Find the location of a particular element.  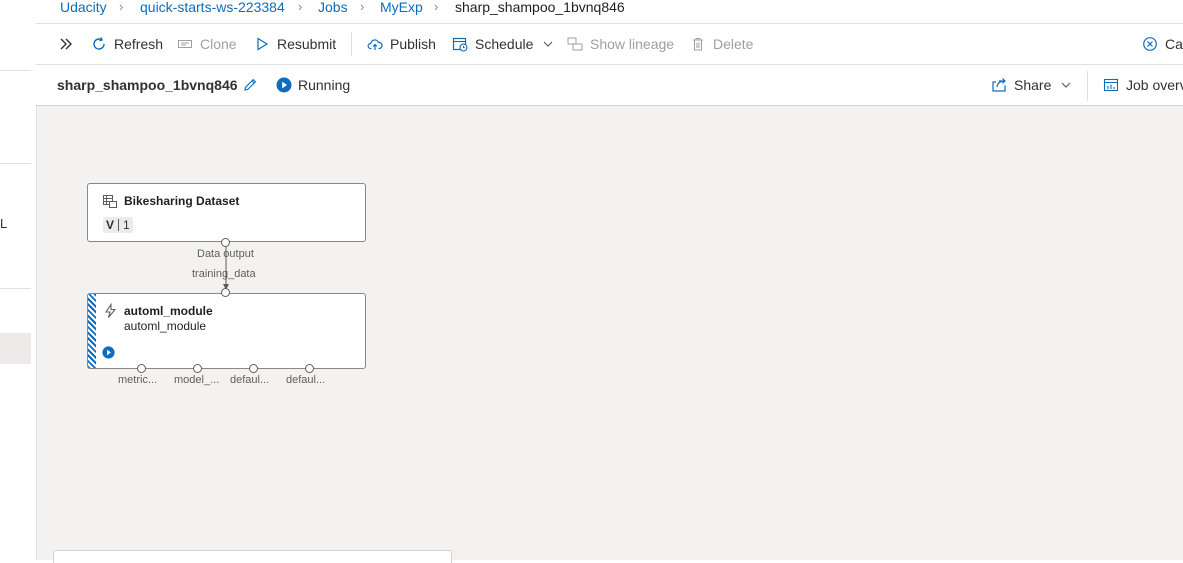

schedule-button: Schedule is located at coordinates (504, 44).